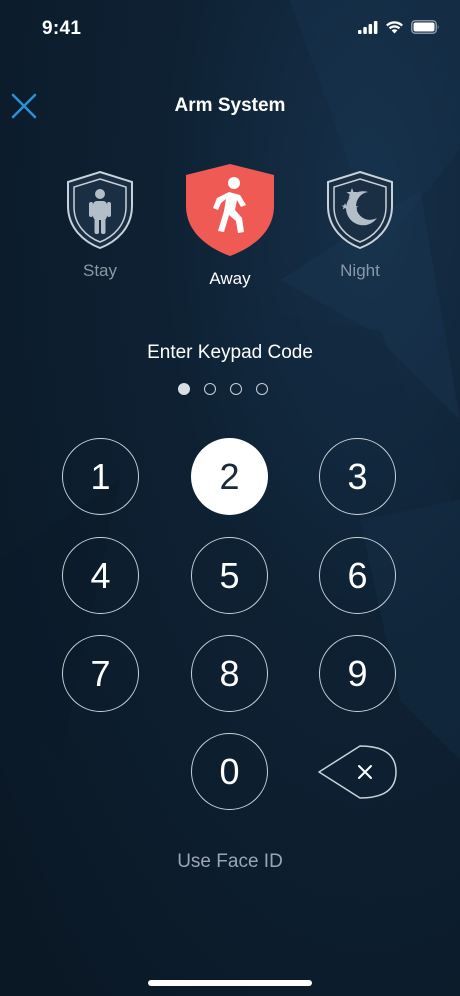  I want to click on key-7: 7, so click(100, 673).